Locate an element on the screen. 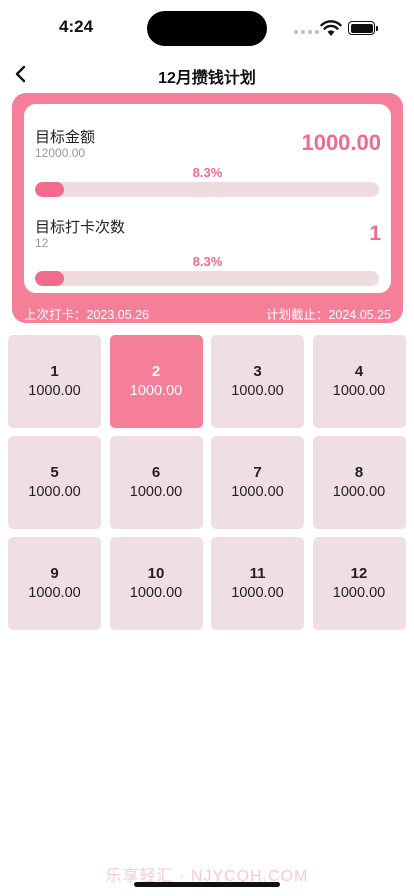  month-number: 9 is located at coordinates (54, 573).